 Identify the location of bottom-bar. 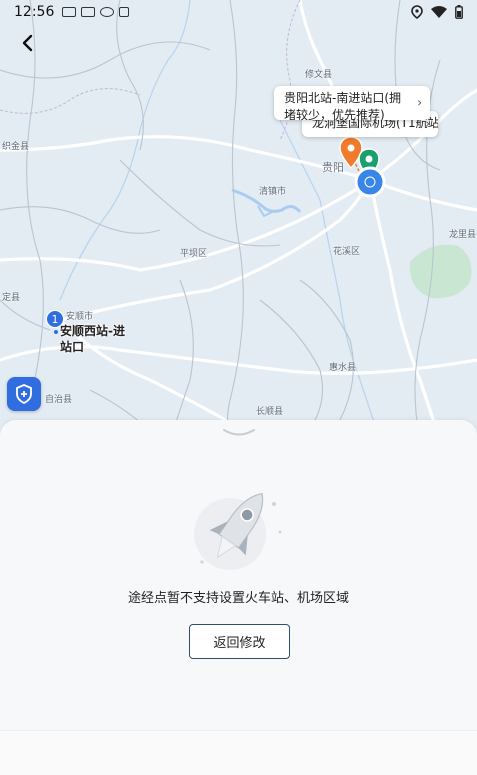
(238, 752).